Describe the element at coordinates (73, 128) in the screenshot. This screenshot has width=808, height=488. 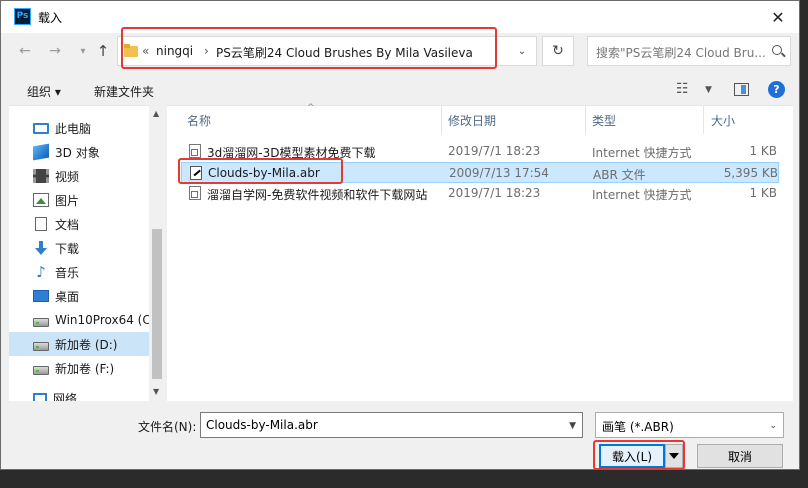
I see `sidebar-item-label: 此电脑` at that location.